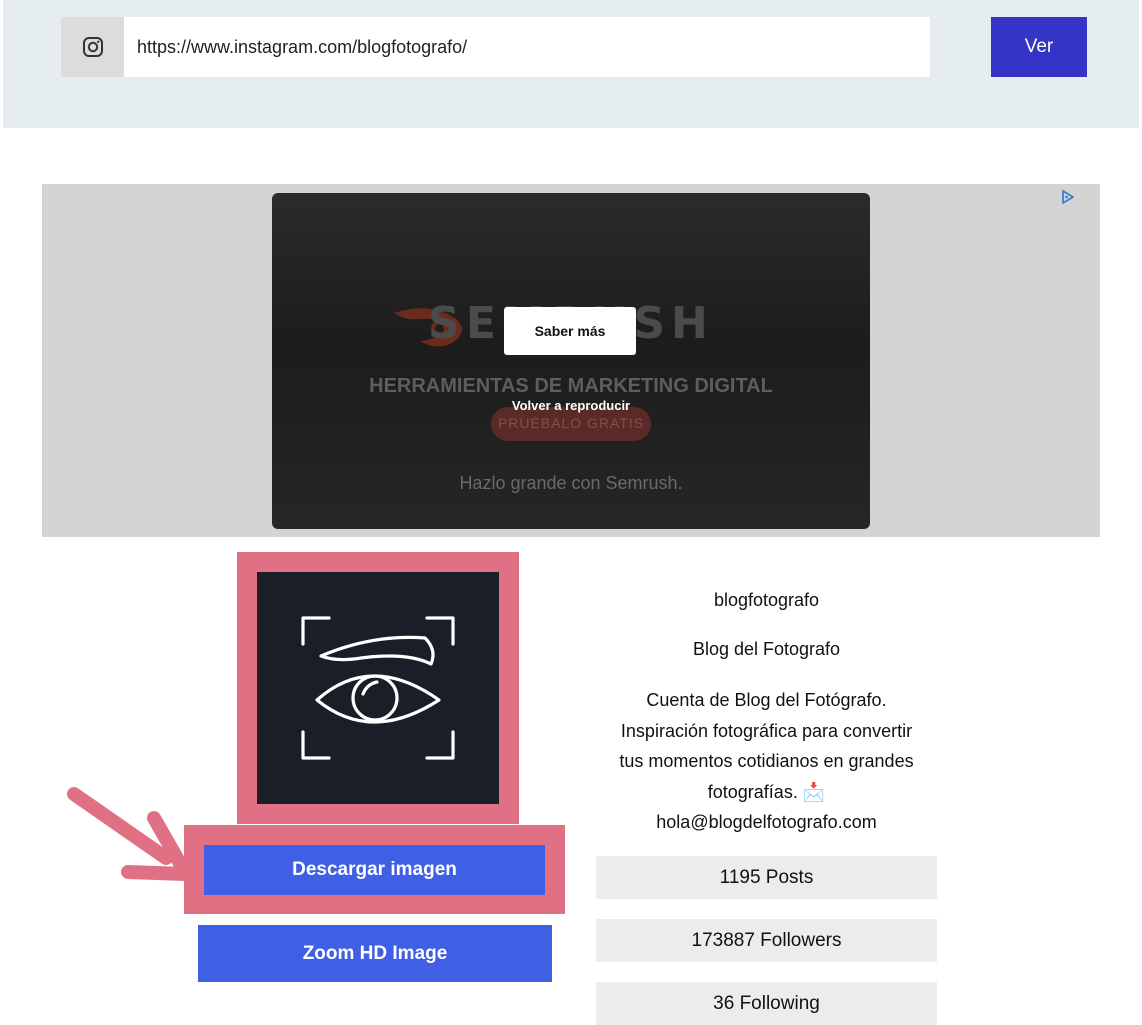 The image size is (1142, 1025). What do you see at coordinates (766, 940) in the screenshot?
I see `followers-count: 173887 Followers` at bounding box center [766, 940].